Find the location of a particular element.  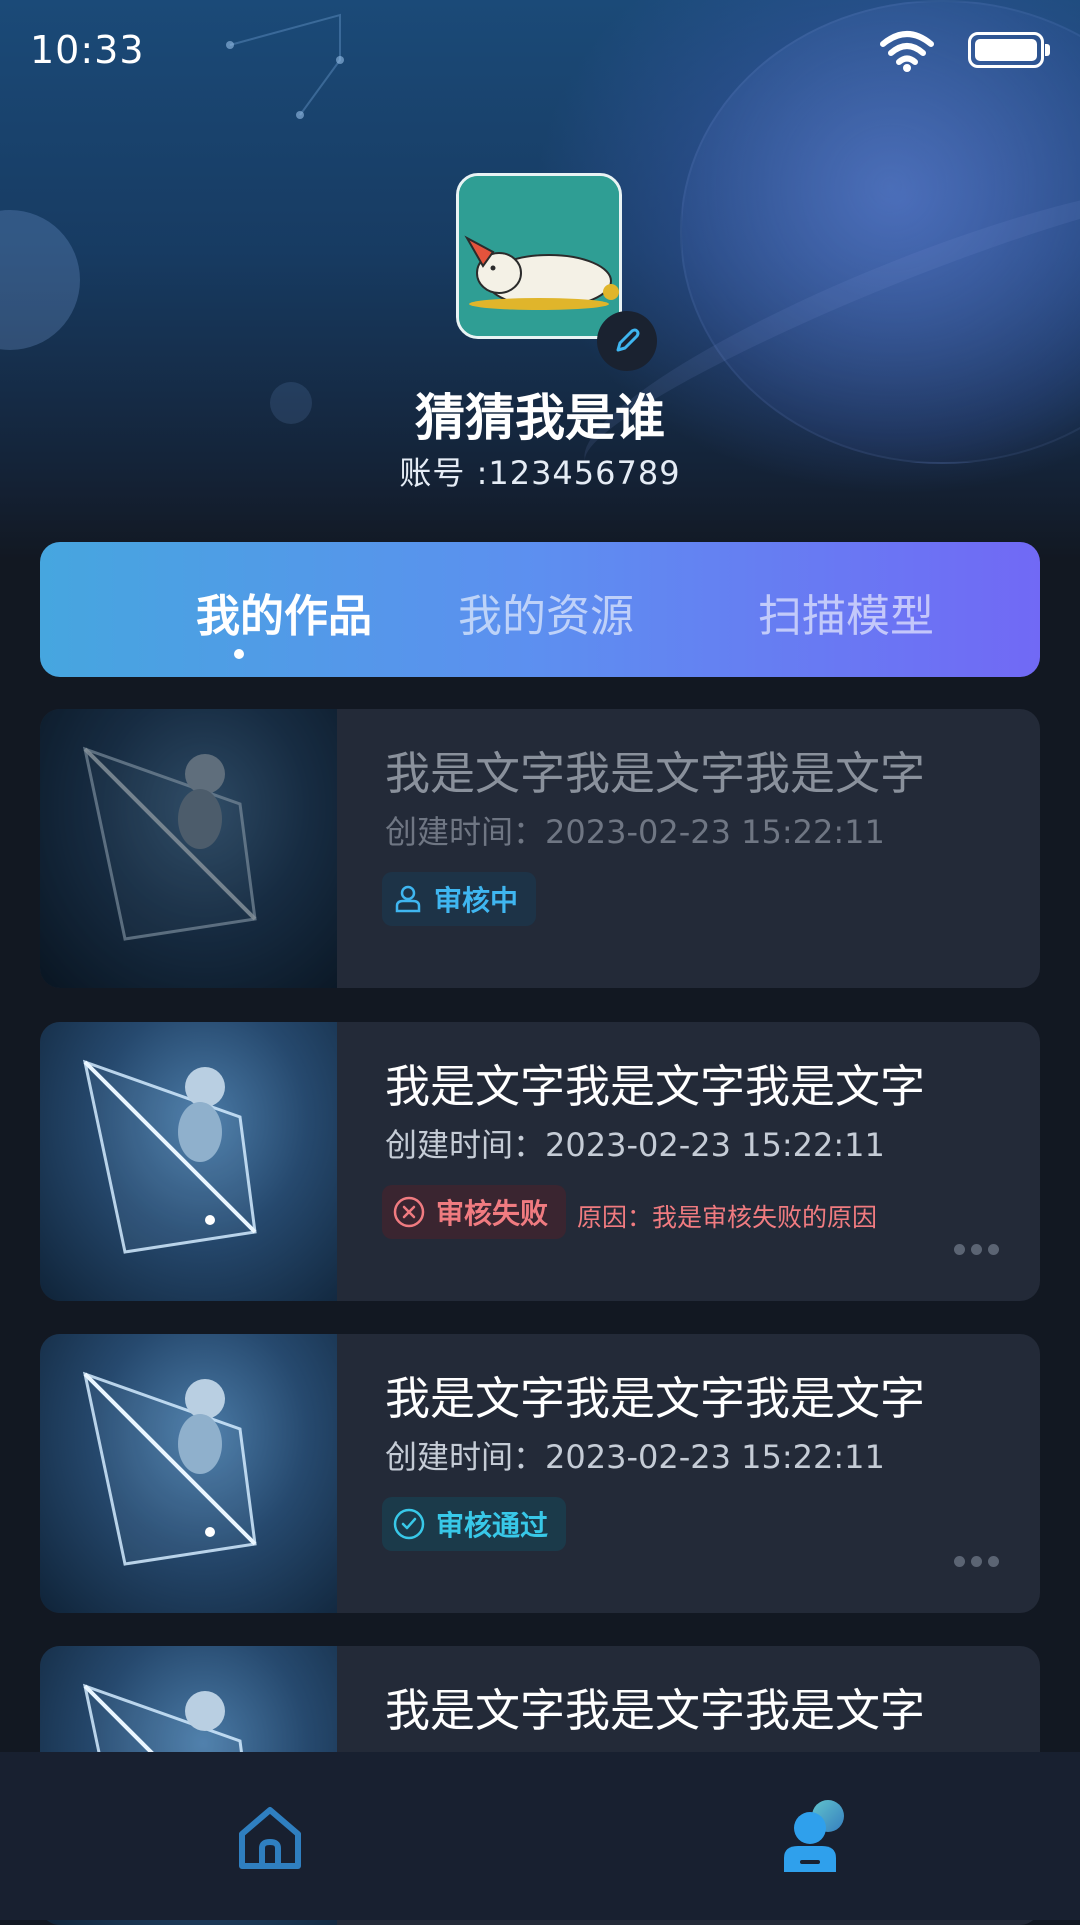

avatar-image is located at coordinates (539, 256).